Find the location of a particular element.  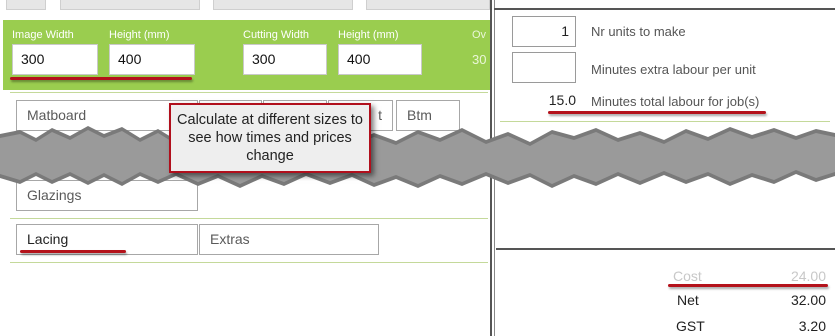

units-input: 1 is located at coordinates (544, 31).